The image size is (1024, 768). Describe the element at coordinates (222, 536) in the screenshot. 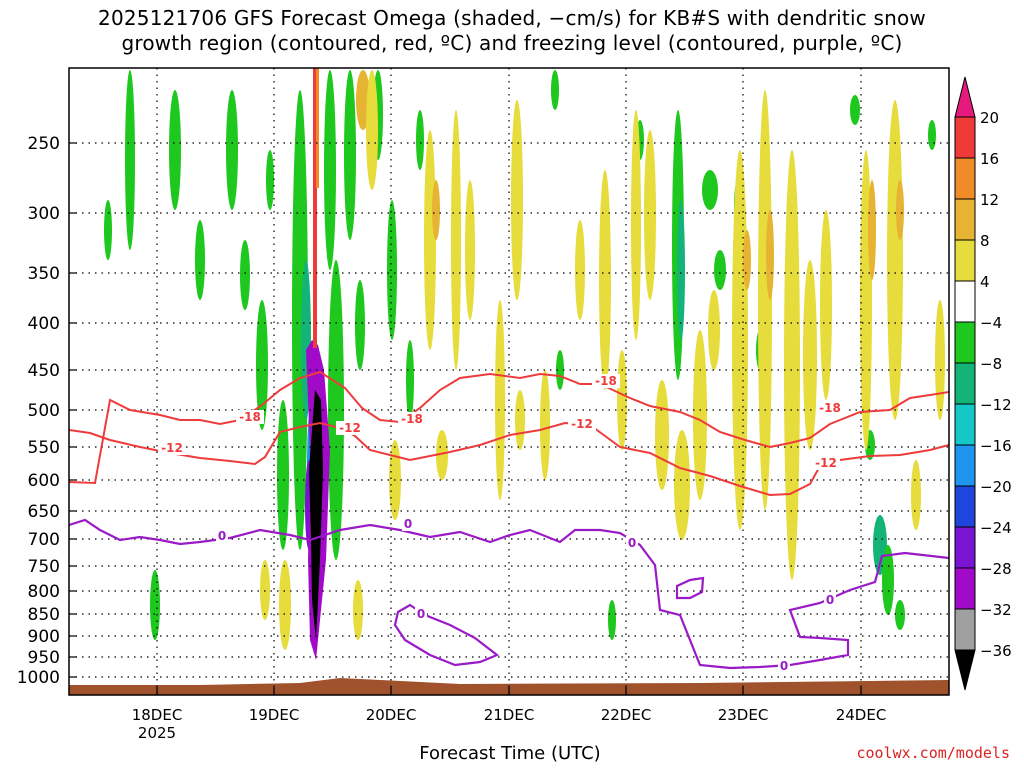

I see `contour-label-8: 0` at that location.